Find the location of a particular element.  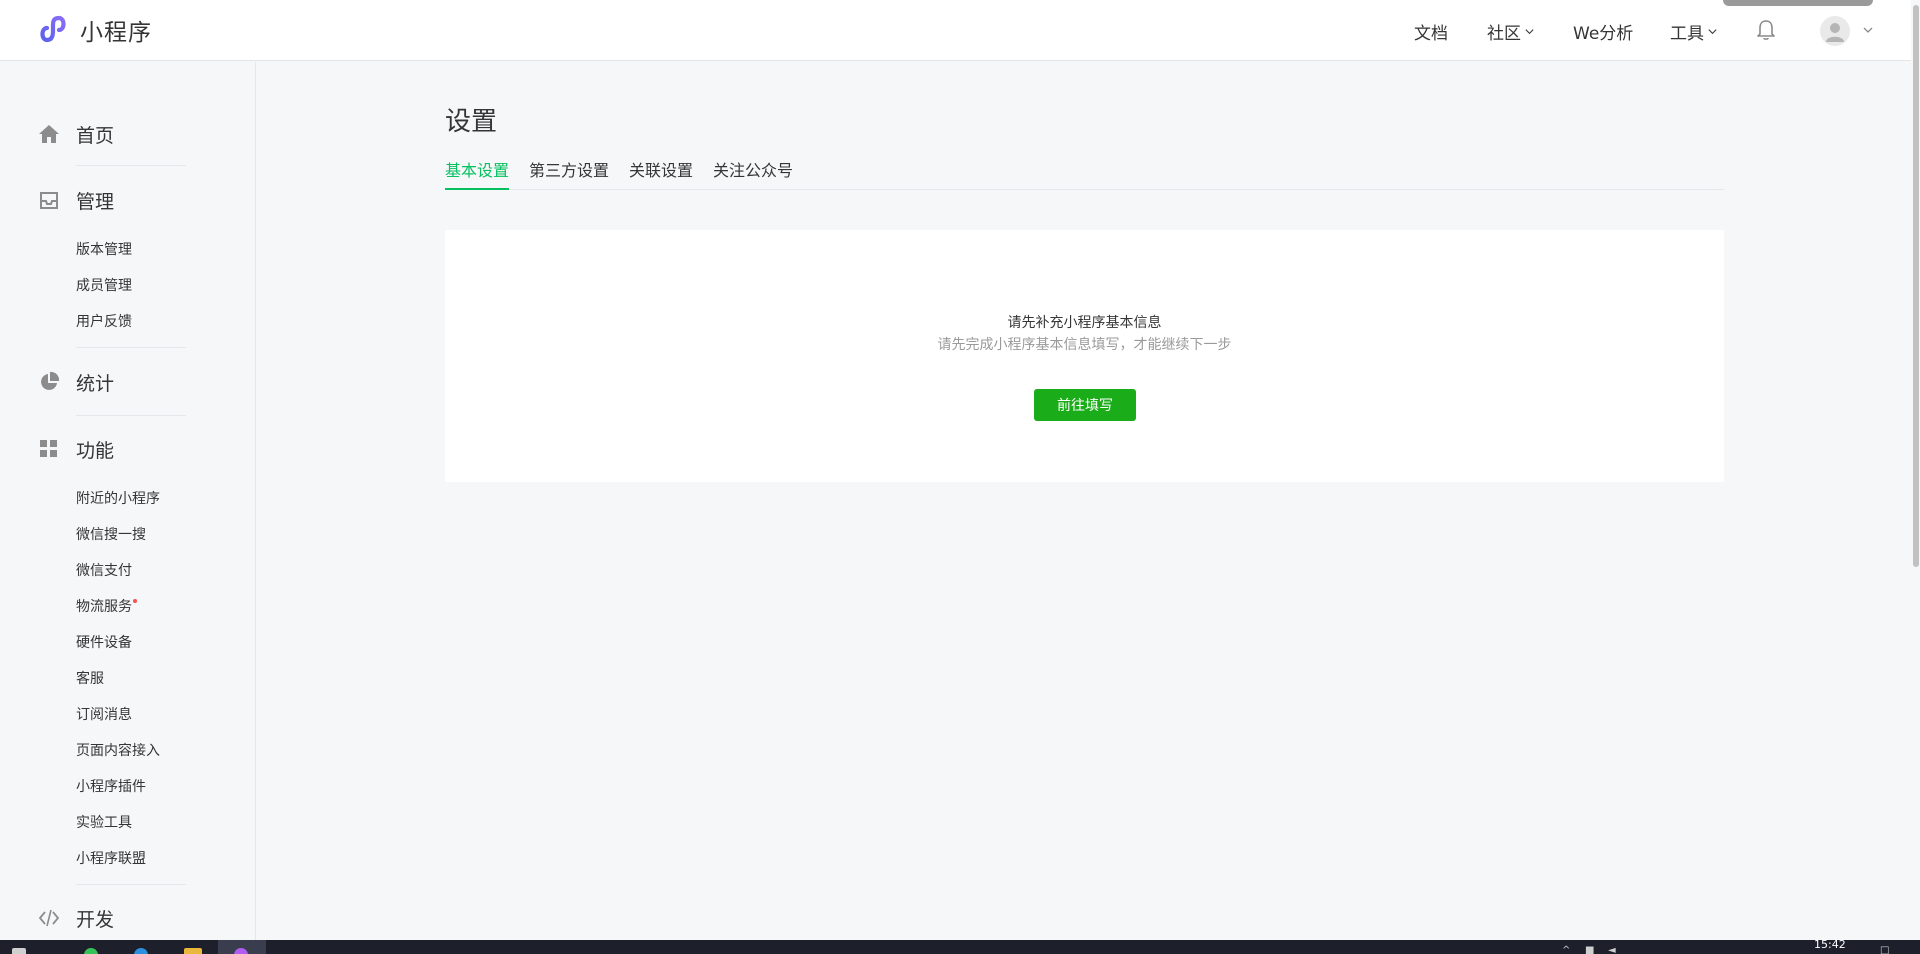

card-description: 请先完成小程序基本信息填写，才能继续下一步 is located at coordinates (1084, 345).